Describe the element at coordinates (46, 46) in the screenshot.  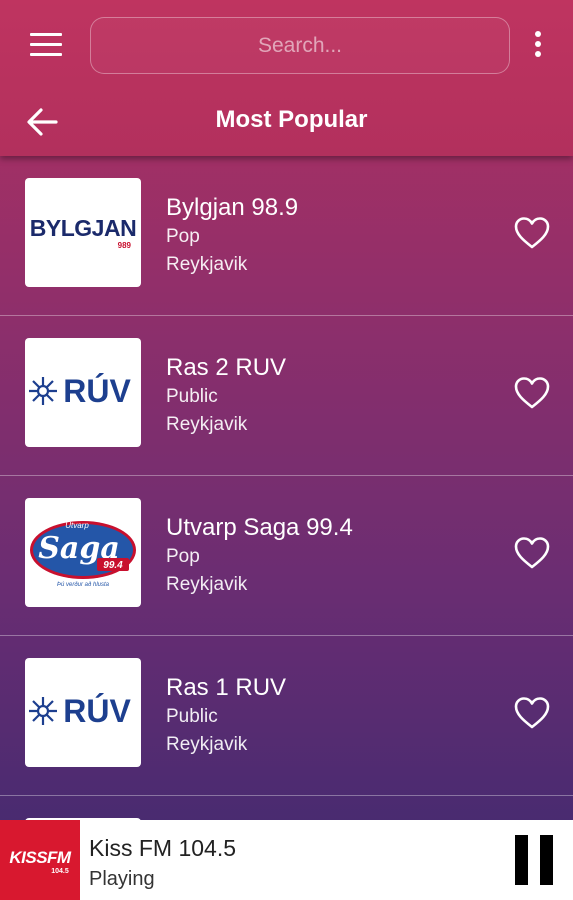
I see `hamburger-menu-icon` at that location.